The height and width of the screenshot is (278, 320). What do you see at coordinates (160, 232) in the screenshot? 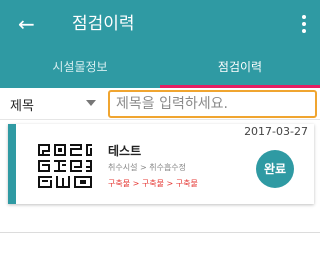
I see `list-divider` at bounding box center [160, 232].